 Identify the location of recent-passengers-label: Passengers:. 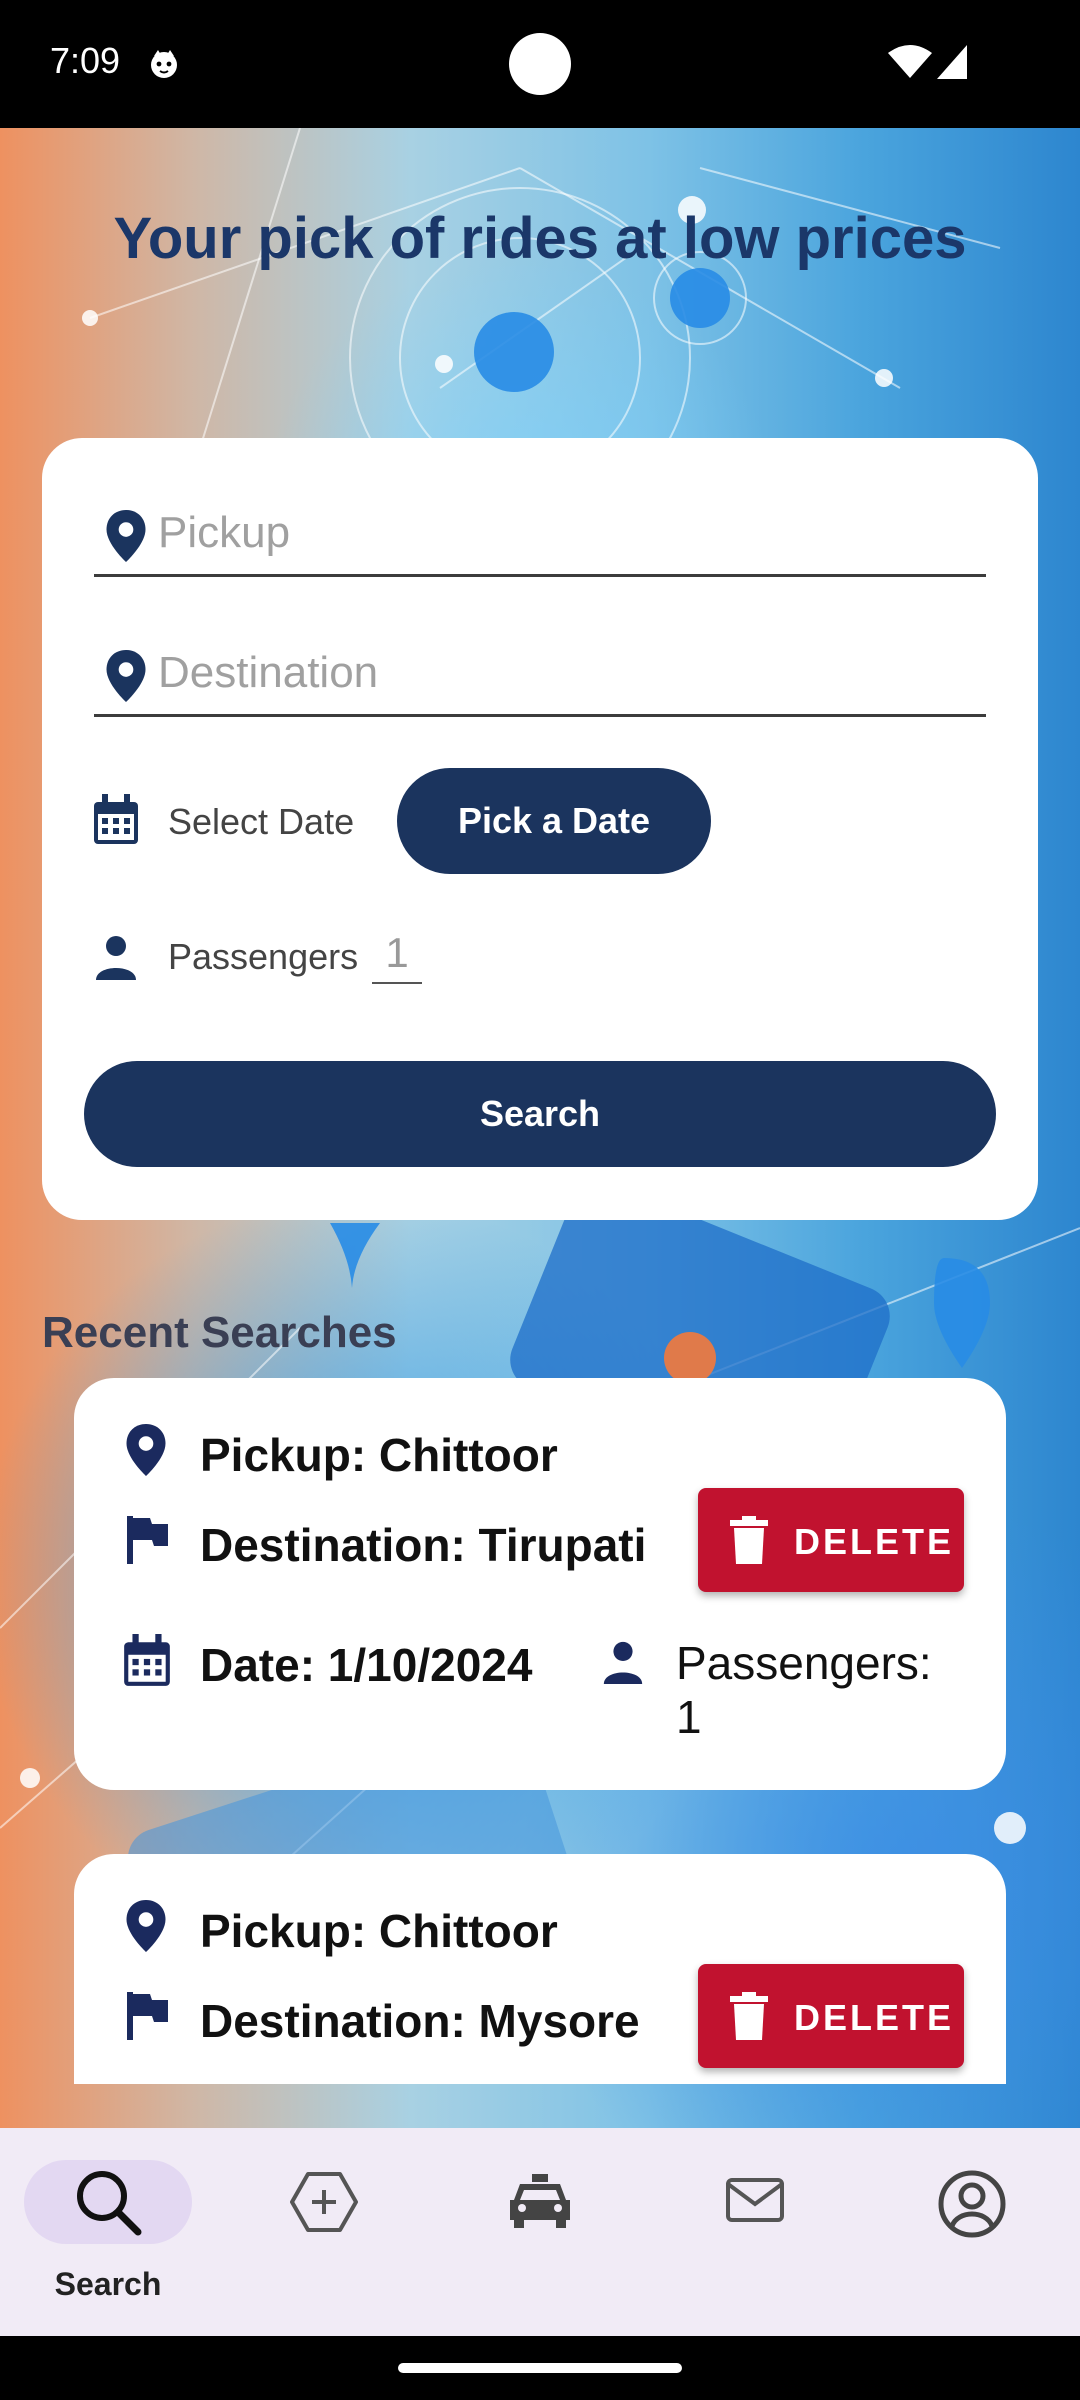
(804, 1663).